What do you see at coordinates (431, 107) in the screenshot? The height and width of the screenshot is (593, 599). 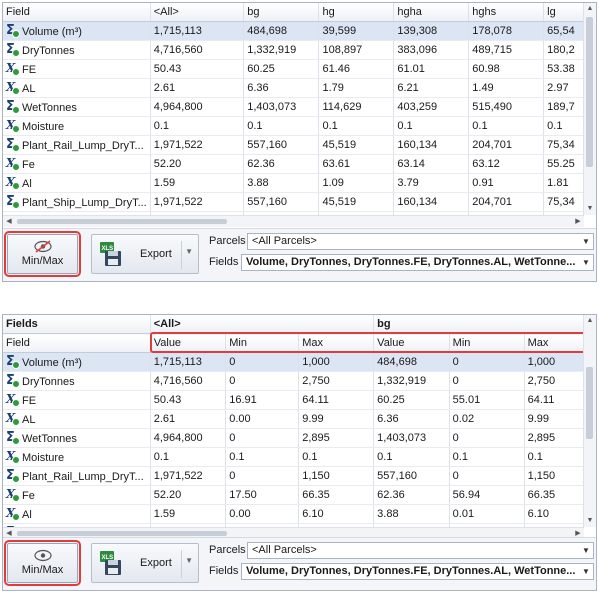 I see `value-cell: 403,259` at bounding box center [431, 107].